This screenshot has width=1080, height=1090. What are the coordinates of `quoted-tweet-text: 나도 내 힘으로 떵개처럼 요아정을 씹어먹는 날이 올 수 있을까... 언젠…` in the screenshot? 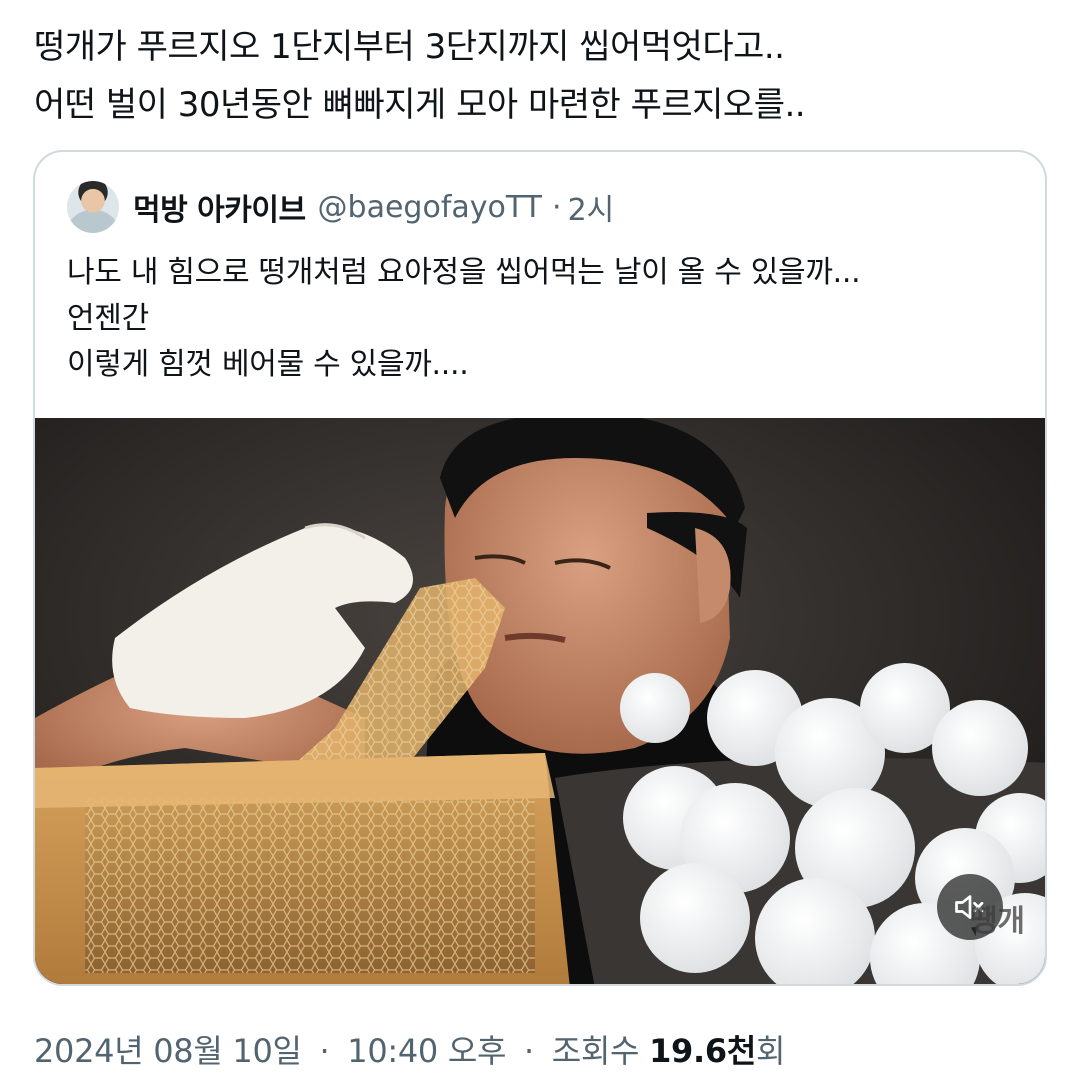 It's located at (542, 319).